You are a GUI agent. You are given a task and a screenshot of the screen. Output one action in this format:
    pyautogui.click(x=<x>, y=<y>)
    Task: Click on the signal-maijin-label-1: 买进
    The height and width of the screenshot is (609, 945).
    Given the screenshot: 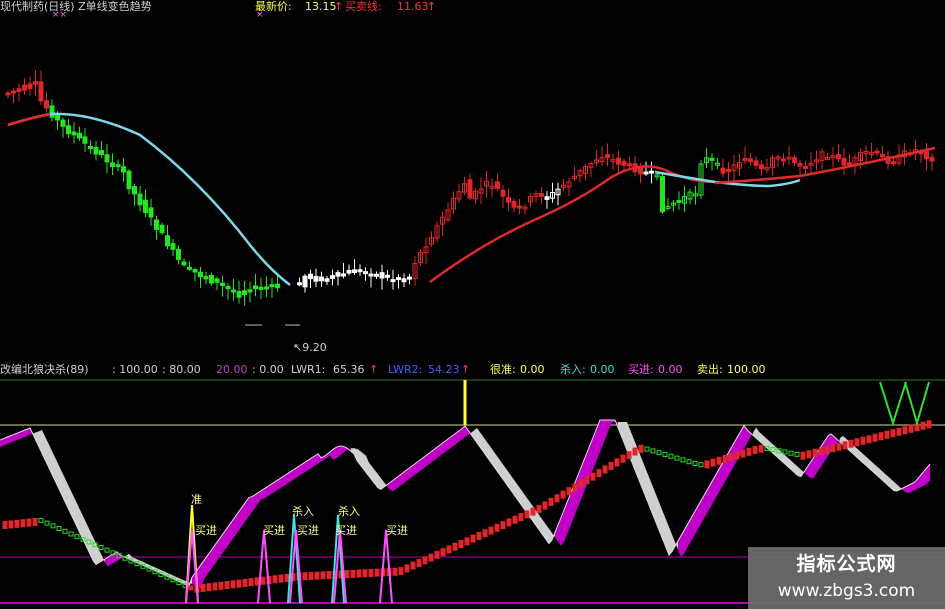 What is the action you would take?
    pyautogui.click(x=206, y=530)
    